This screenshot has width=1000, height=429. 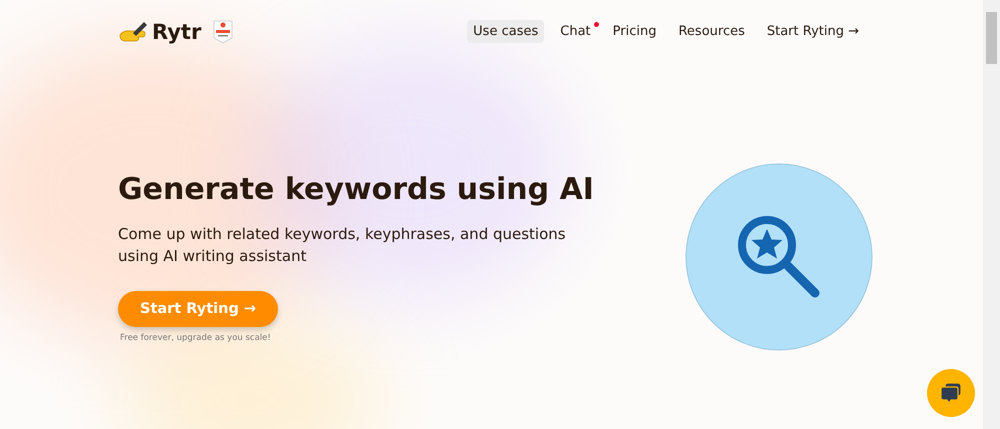 I want to click on chat-bubbles-icon, so click(x=951, y=393).